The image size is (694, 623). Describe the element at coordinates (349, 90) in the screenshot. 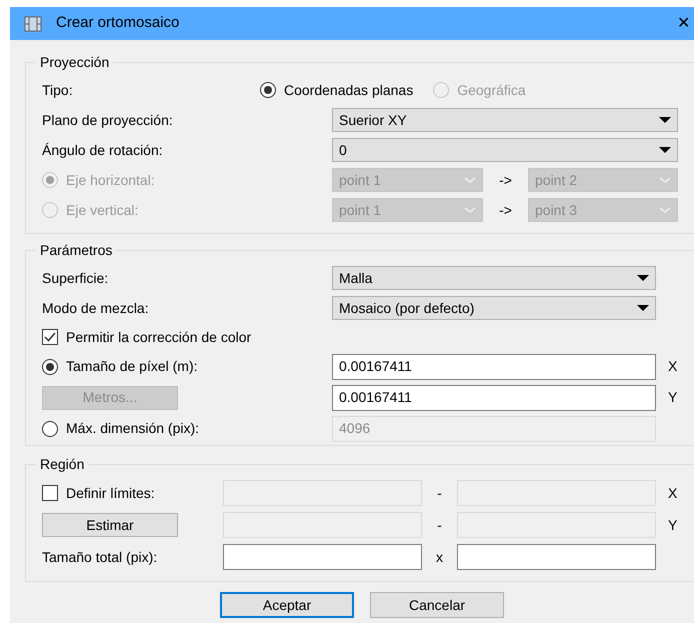

I see `radio-label: Coordenadas planas` at that location.